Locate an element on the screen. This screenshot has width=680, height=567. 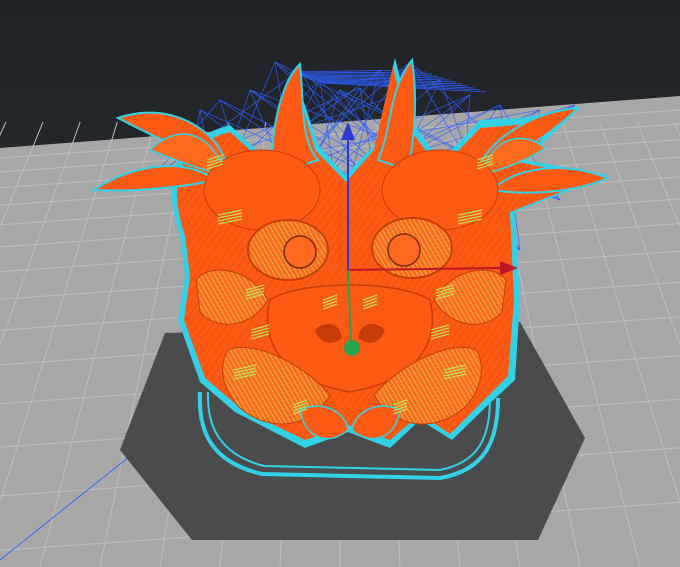
eye-right is located at coordinates (404, 250).